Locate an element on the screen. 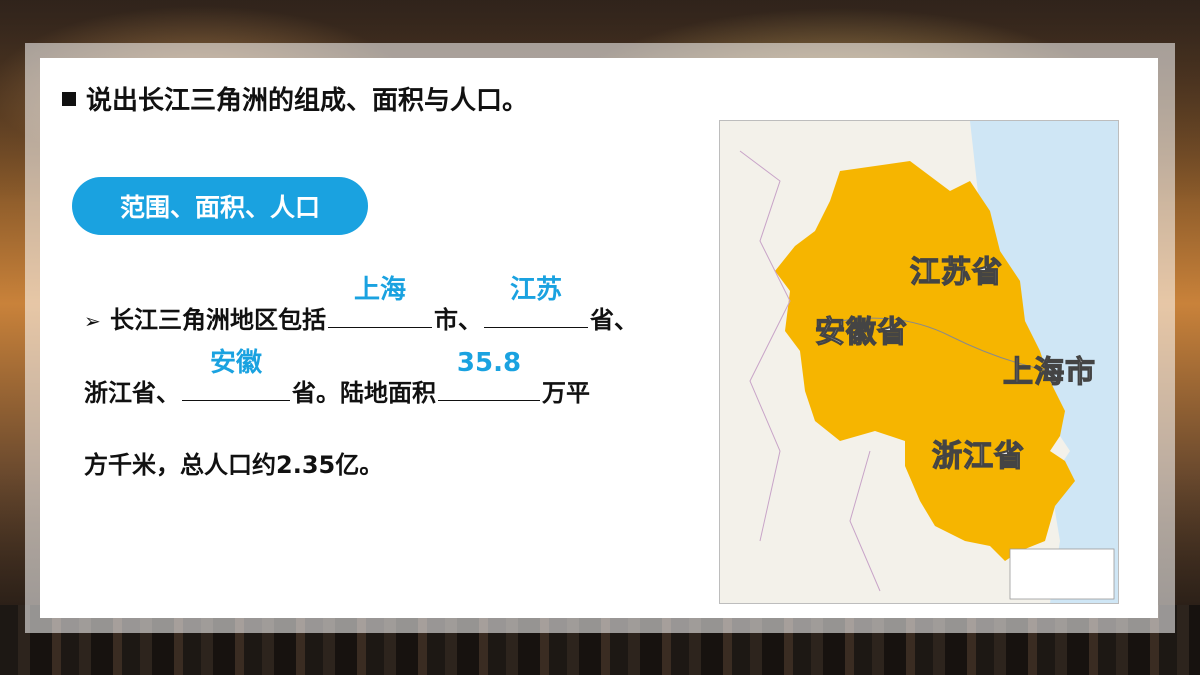 Image resolution: width=1200 pixels, height=675 pixels. section-pill-label: 范围、面积、人口 is located at coordinates (219, 207).